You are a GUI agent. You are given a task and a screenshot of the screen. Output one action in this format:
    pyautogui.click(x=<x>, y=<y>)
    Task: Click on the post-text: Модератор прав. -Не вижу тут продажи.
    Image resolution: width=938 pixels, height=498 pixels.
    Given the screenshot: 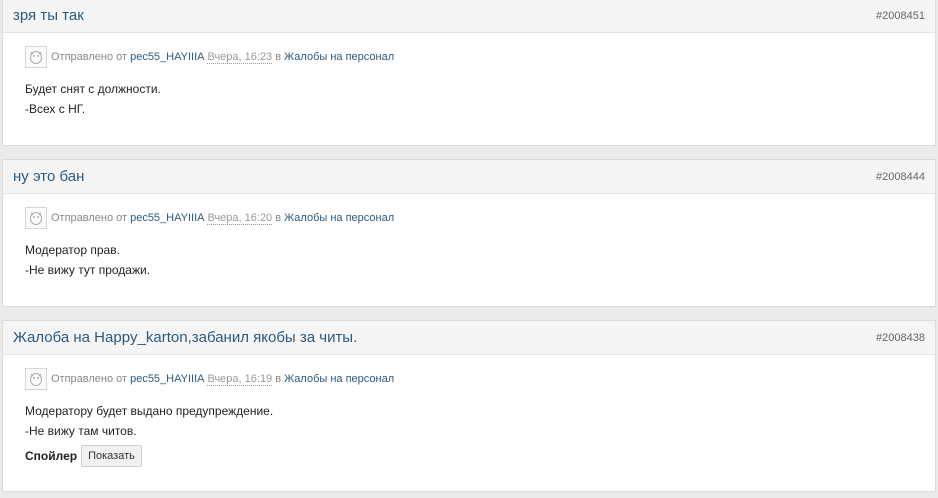 What is the action you would take?
    pyautogui.click(x=469, y=260)
    